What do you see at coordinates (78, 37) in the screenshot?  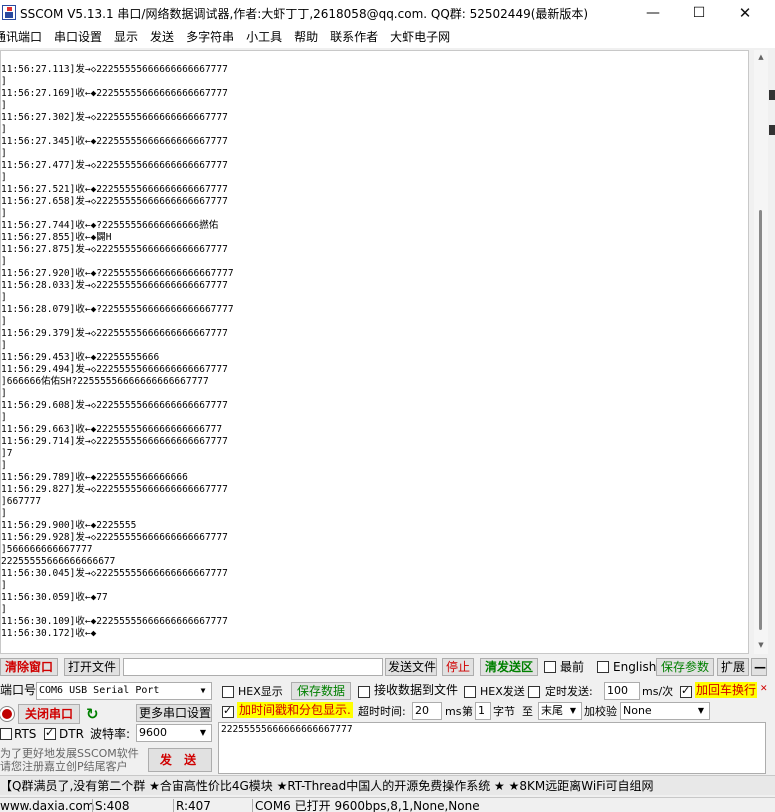 I see `menu-item-serial-settings: 串口设置` at bounding box center [78, 37].